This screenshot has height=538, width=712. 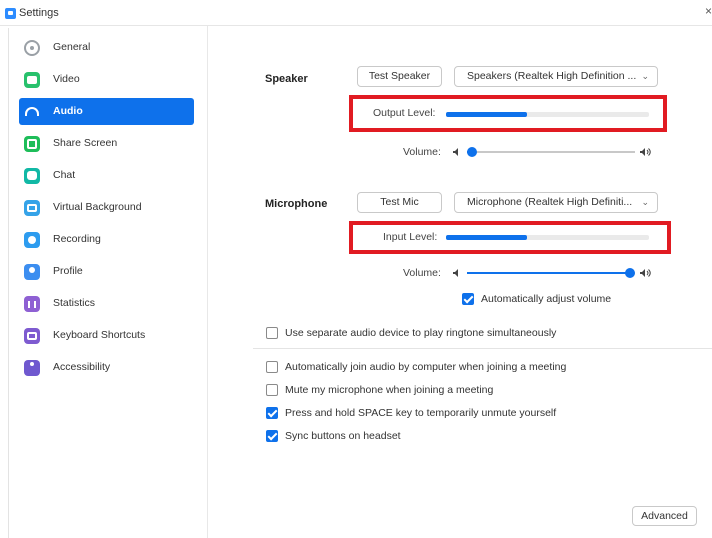 I want to click on sidebar-item-label: Video, so click(x=66, y=79).